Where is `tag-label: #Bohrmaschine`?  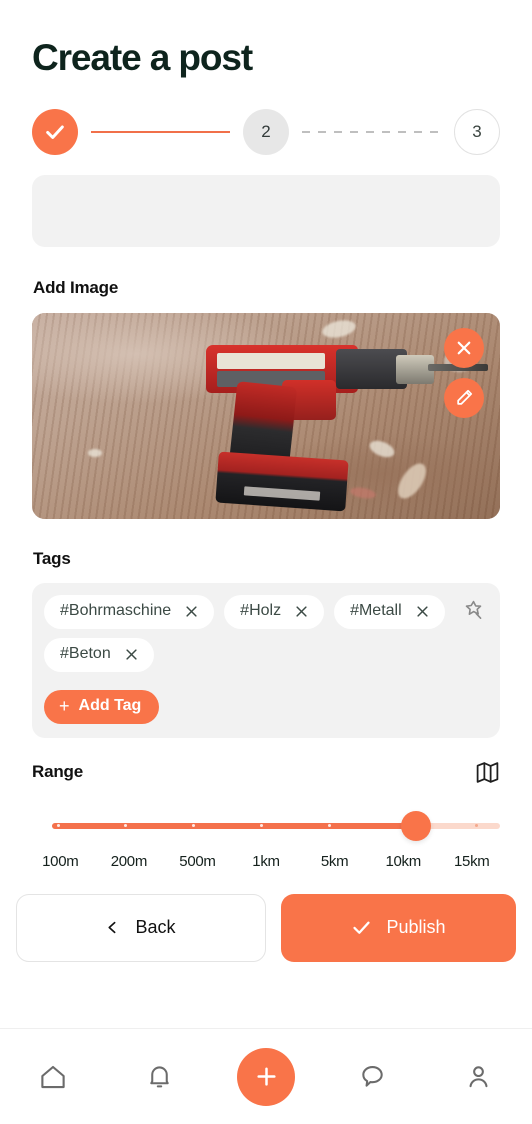 tag-label: #Bohrmaschine is located at coordinates (116, 611).